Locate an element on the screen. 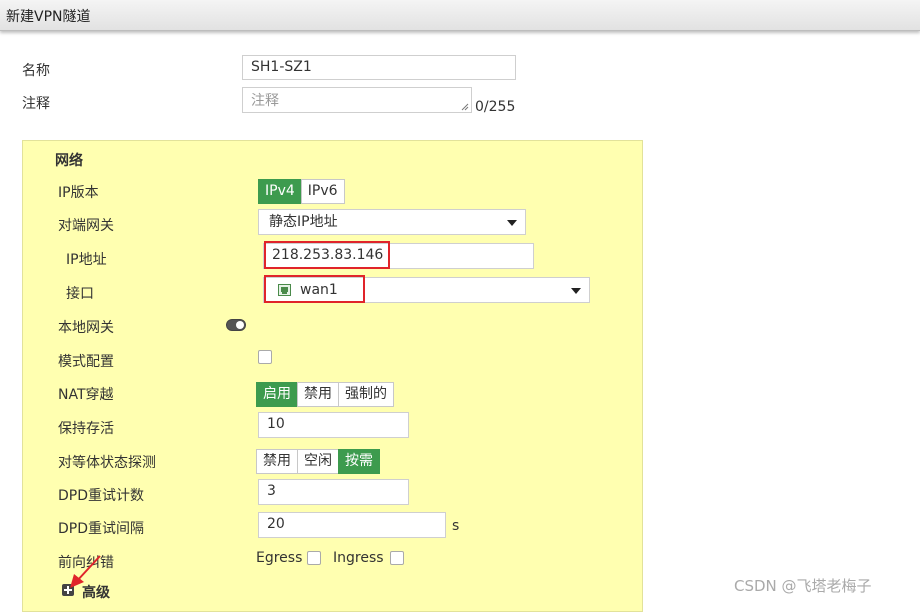  resize-handle-icon is located at coordinates (465, 107).